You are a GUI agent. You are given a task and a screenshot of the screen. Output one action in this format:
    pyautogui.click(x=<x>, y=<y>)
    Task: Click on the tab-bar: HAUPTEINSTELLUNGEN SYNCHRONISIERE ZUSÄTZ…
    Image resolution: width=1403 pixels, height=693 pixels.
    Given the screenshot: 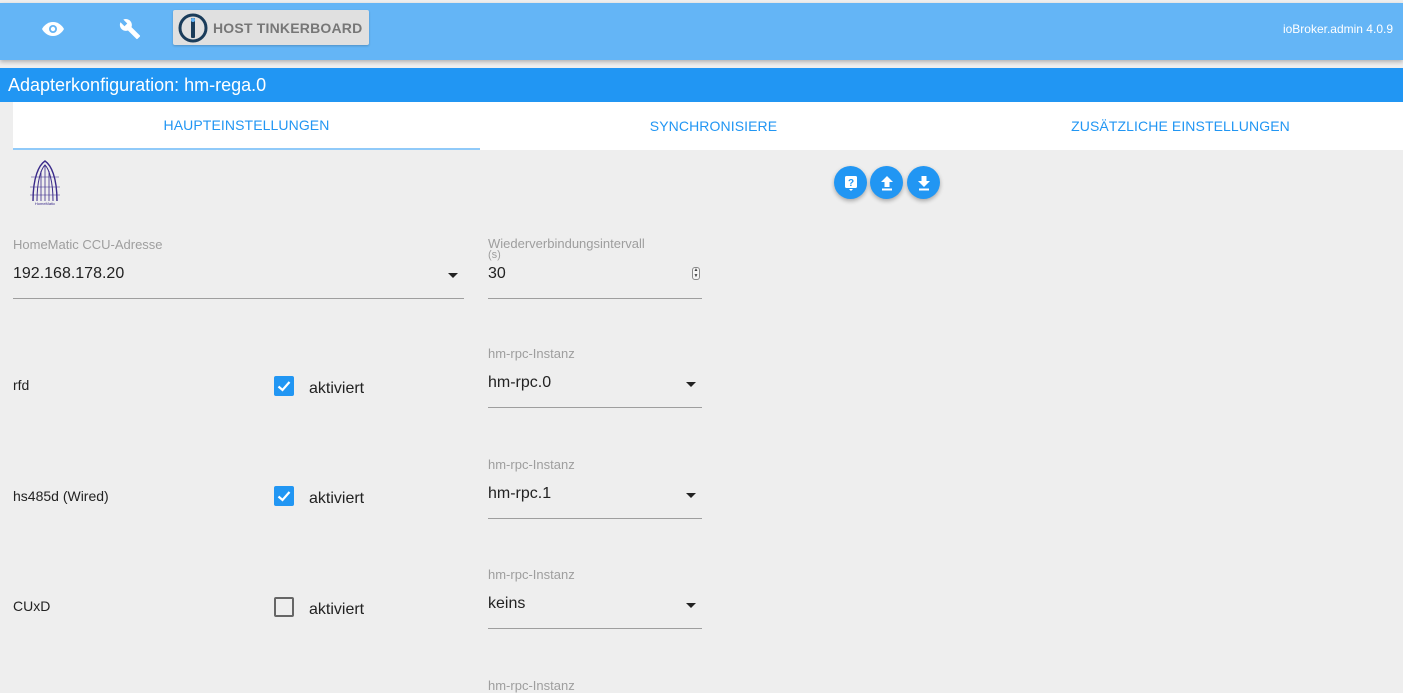 What is the action you would take?
    pyautogui.click(x=708, y=126)
    